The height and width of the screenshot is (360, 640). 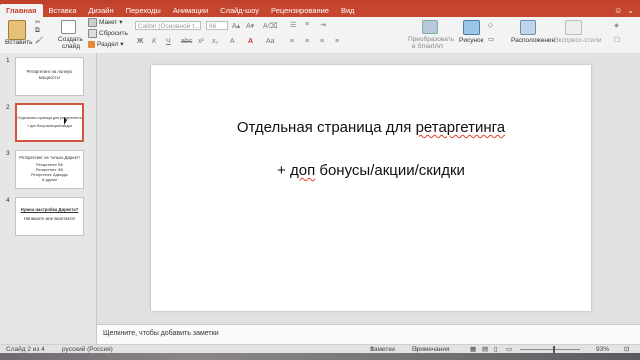 I want to click on slide-thumbnail-1: Ретаргетинг на полную мощность!, so click(x=49, y=76).